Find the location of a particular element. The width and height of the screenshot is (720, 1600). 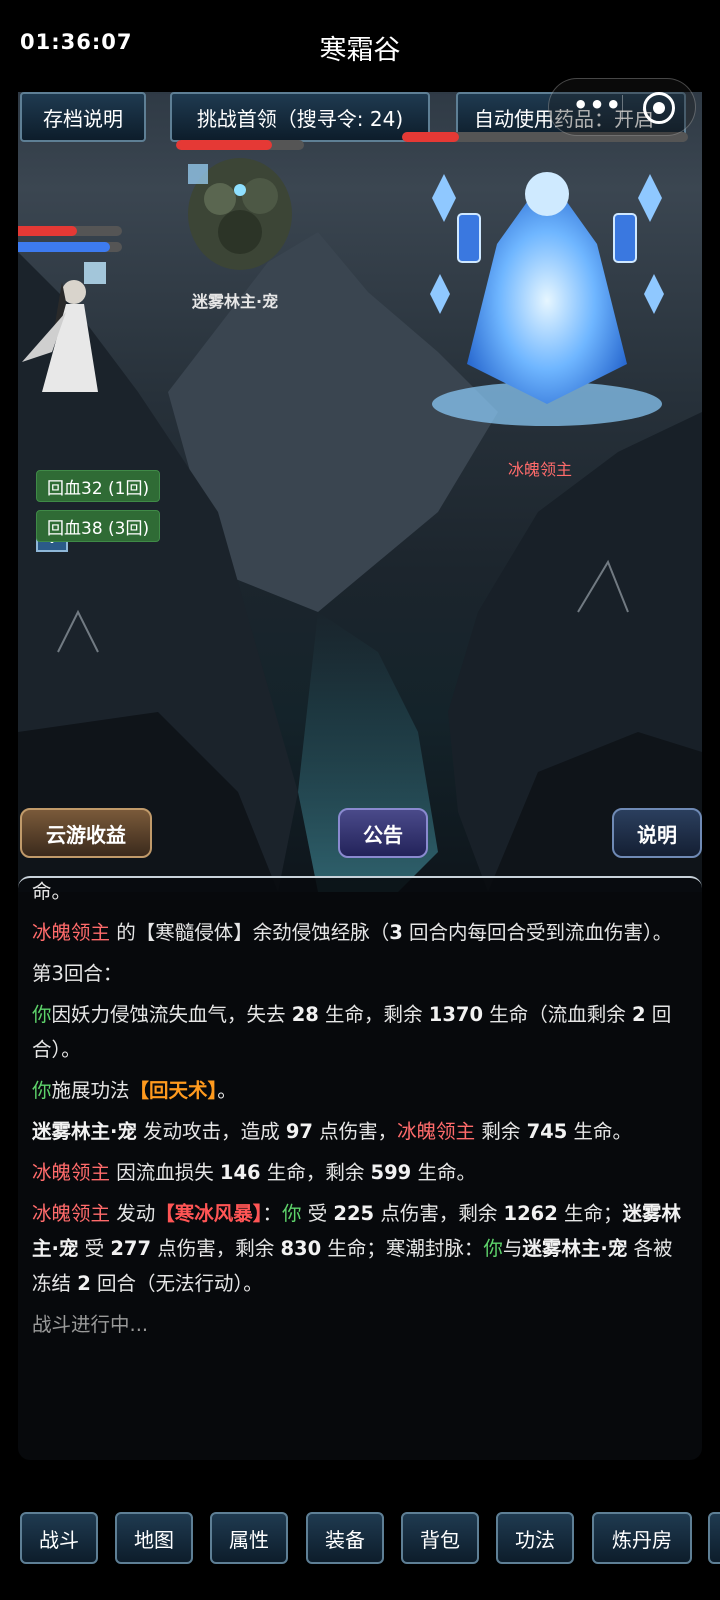

challenge-boss-button: 挑战首领（搜寻令: 24) is located at coordinates (300, 117).